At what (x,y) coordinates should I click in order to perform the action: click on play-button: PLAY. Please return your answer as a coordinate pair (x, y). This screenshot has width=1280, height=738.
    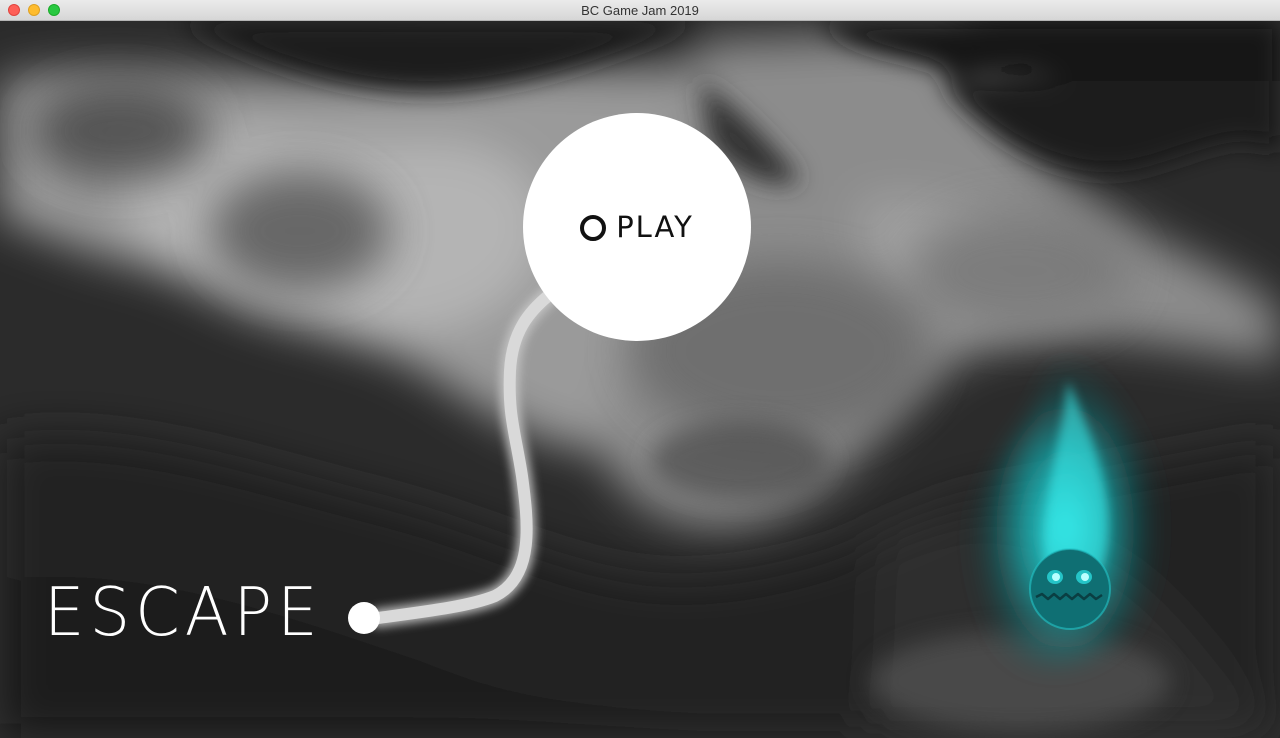
    Looking at the image, I should click on (637, 227).